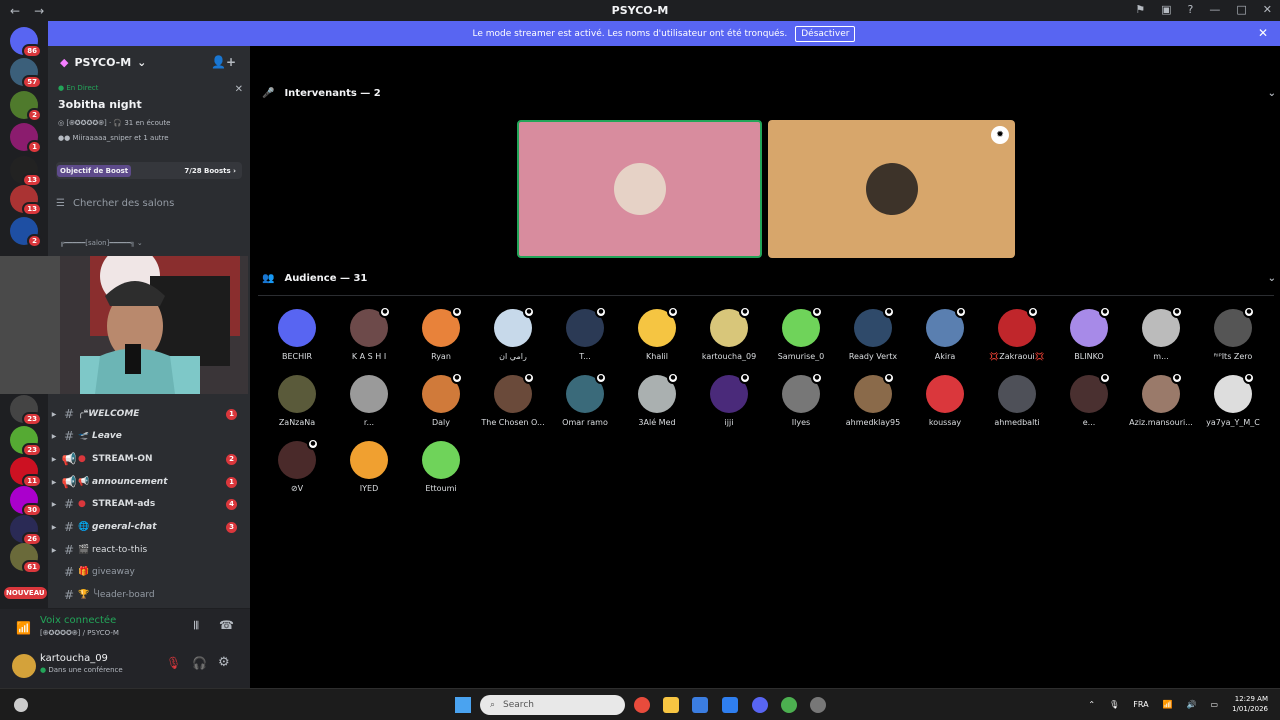  I want to click on audience-member: IYED, so click(369, 467).